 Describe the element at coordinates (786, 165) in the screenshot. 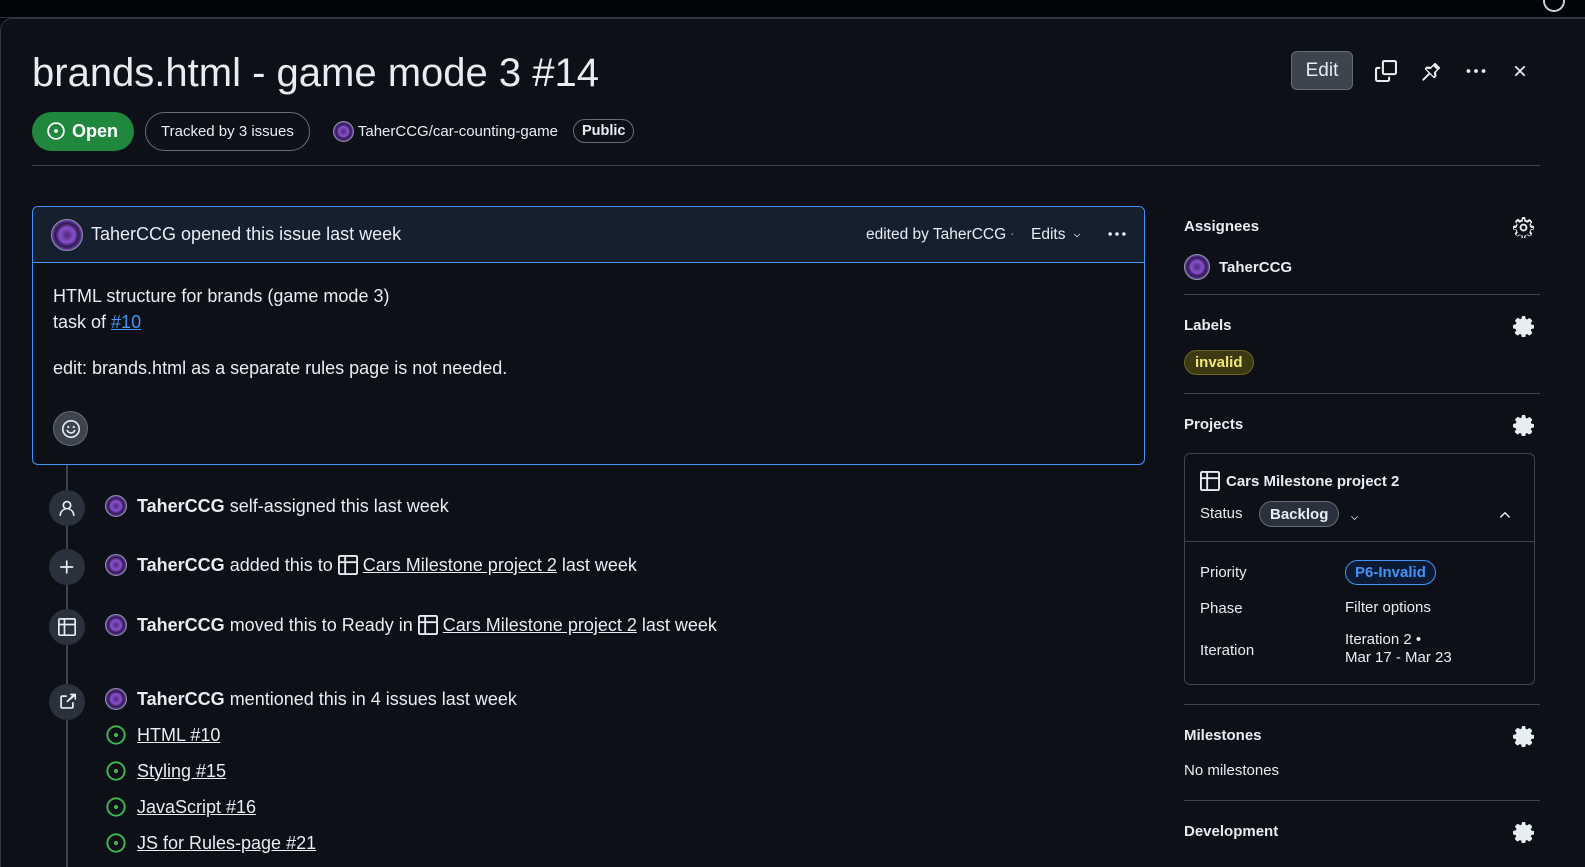

I see `header-divider` at that location.